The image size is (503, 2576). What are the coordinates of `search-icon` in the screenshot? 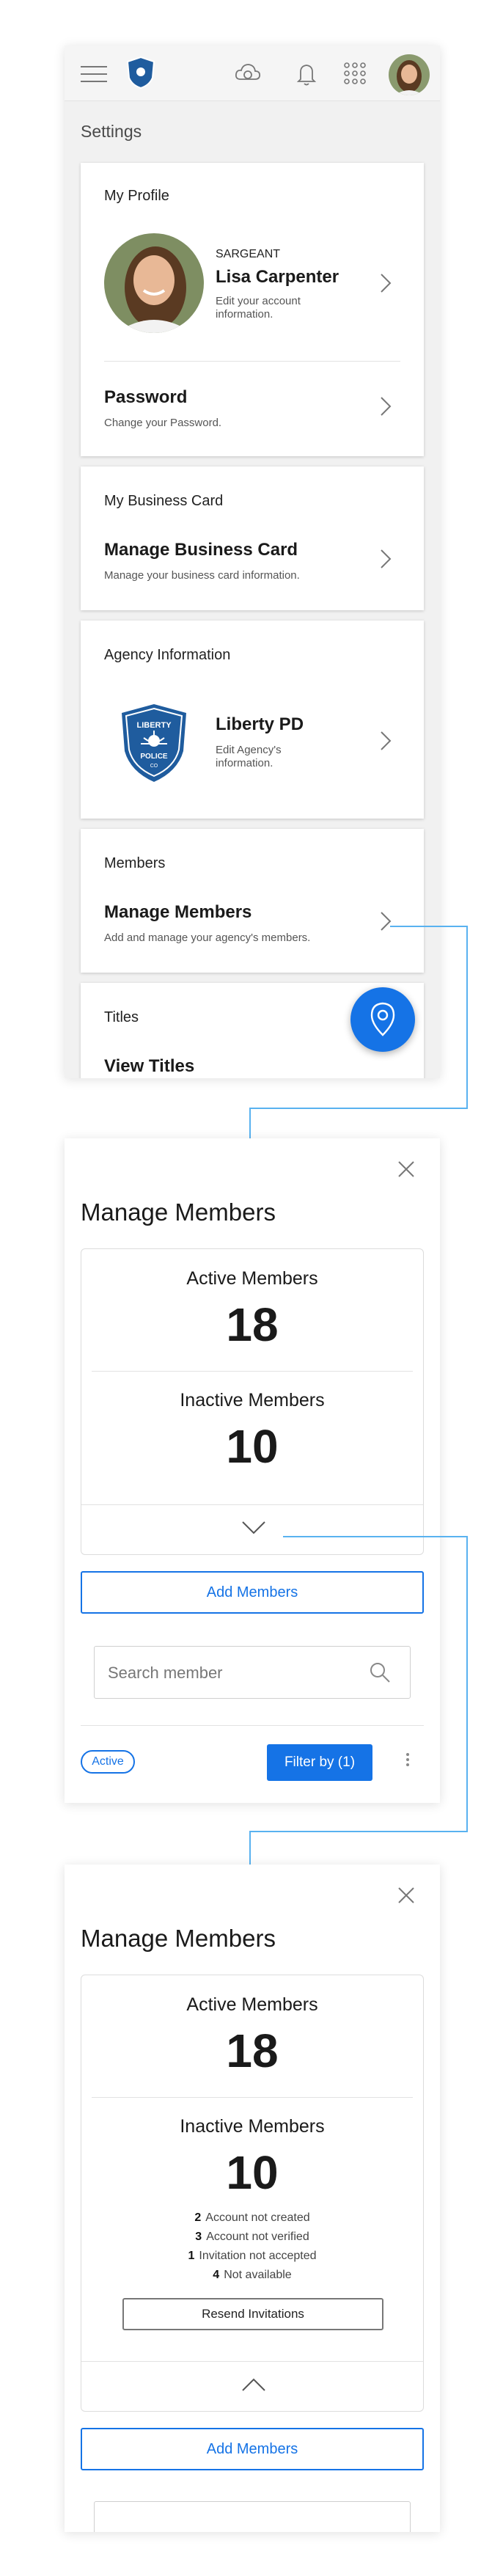 It's located at (380, 1672).